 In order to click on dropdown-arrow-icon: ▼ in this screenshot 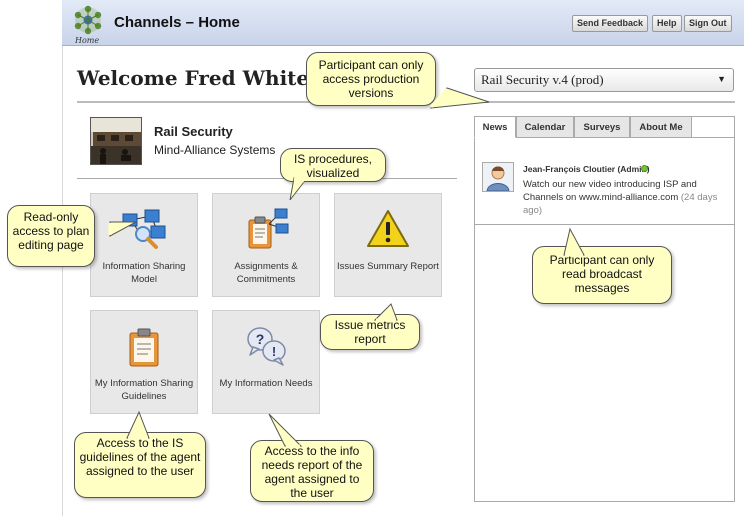, I will do `click(721, 79)`.